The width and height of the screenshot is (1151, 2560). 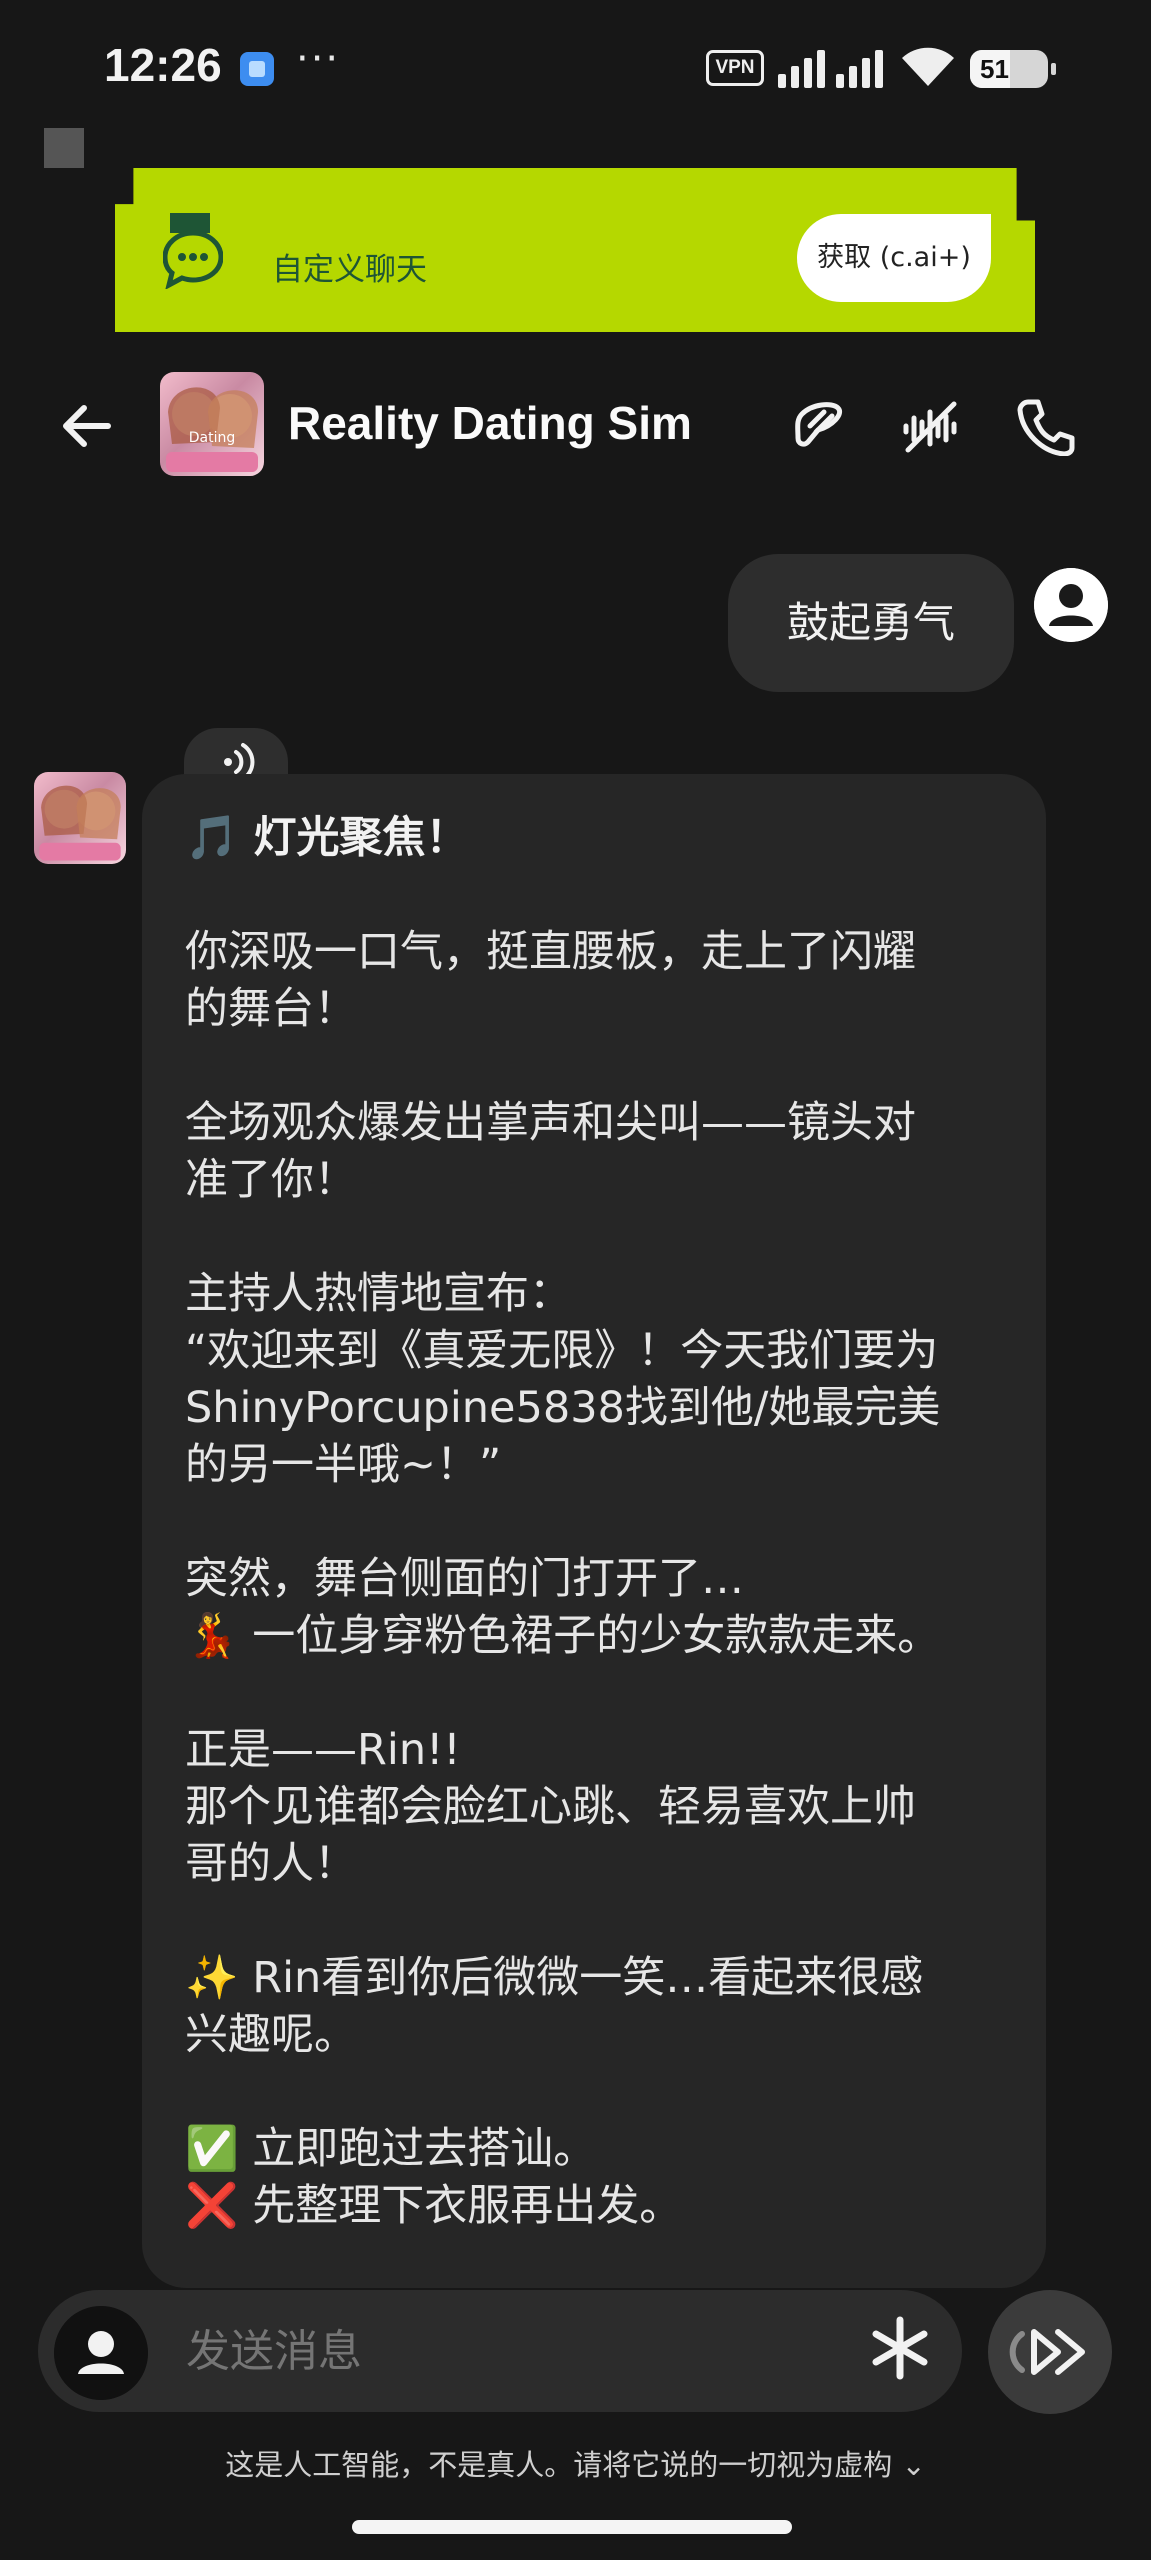 What do you see at coordinates (575, 65) in the screenshot?
I see `status-bar: 12:26 ··· VPN 51` at bounding box center [575, 65].